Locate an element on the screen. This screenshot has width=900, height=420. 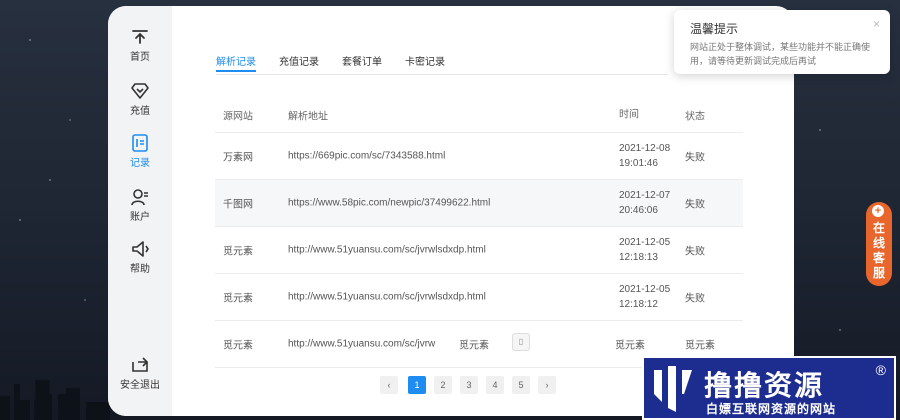
header-time: 时间 is located at coordinates (629, 115).